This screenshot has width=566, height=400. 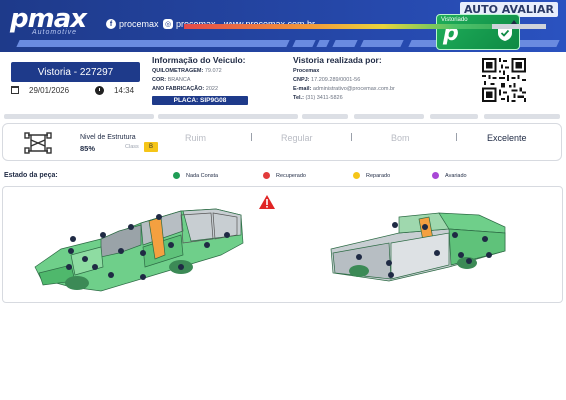 I want to click on class-label: Class, so click(x=132, y=147).